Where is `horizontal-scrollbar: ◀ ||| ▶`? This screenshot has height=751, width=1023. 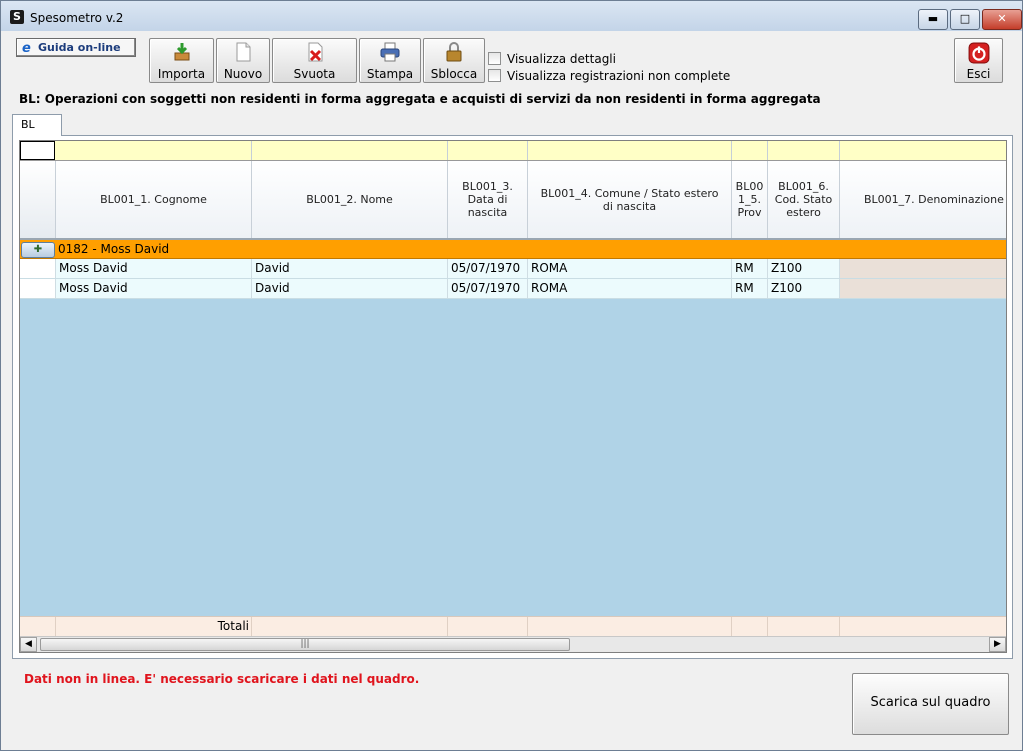
horizontal-scrollbar: ◀ ||| ▶ is located at coordinates (513, 644).